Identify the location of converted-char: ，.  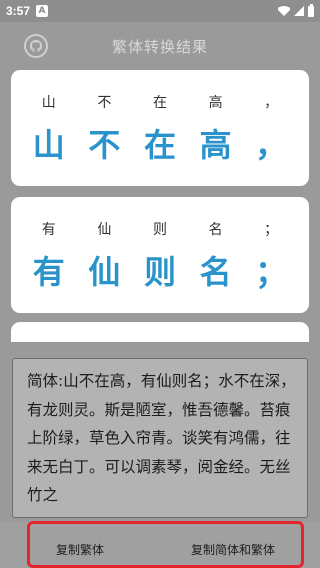
(271, 145).